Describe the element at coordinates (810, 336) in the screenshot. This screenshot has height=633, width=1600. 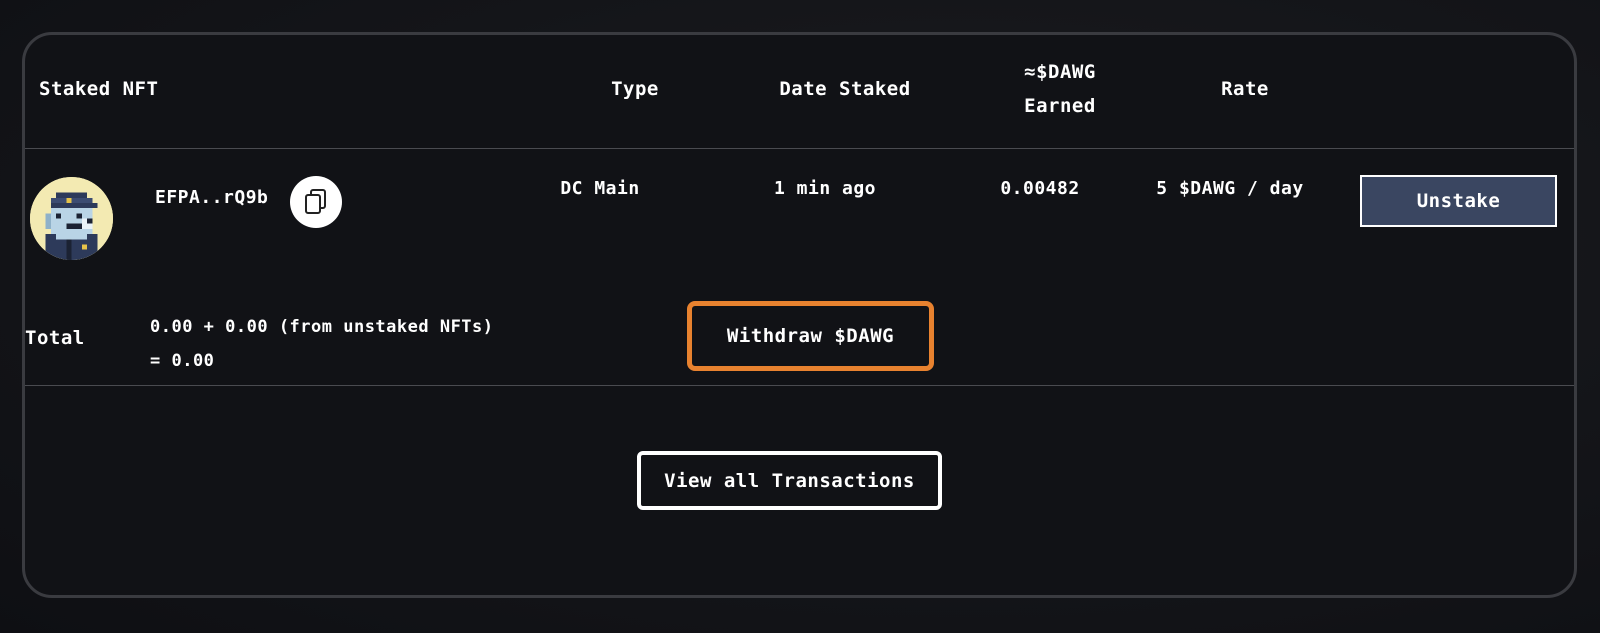
I see `withdraw-dawg-button: Withdraw $DAWG` at that location.